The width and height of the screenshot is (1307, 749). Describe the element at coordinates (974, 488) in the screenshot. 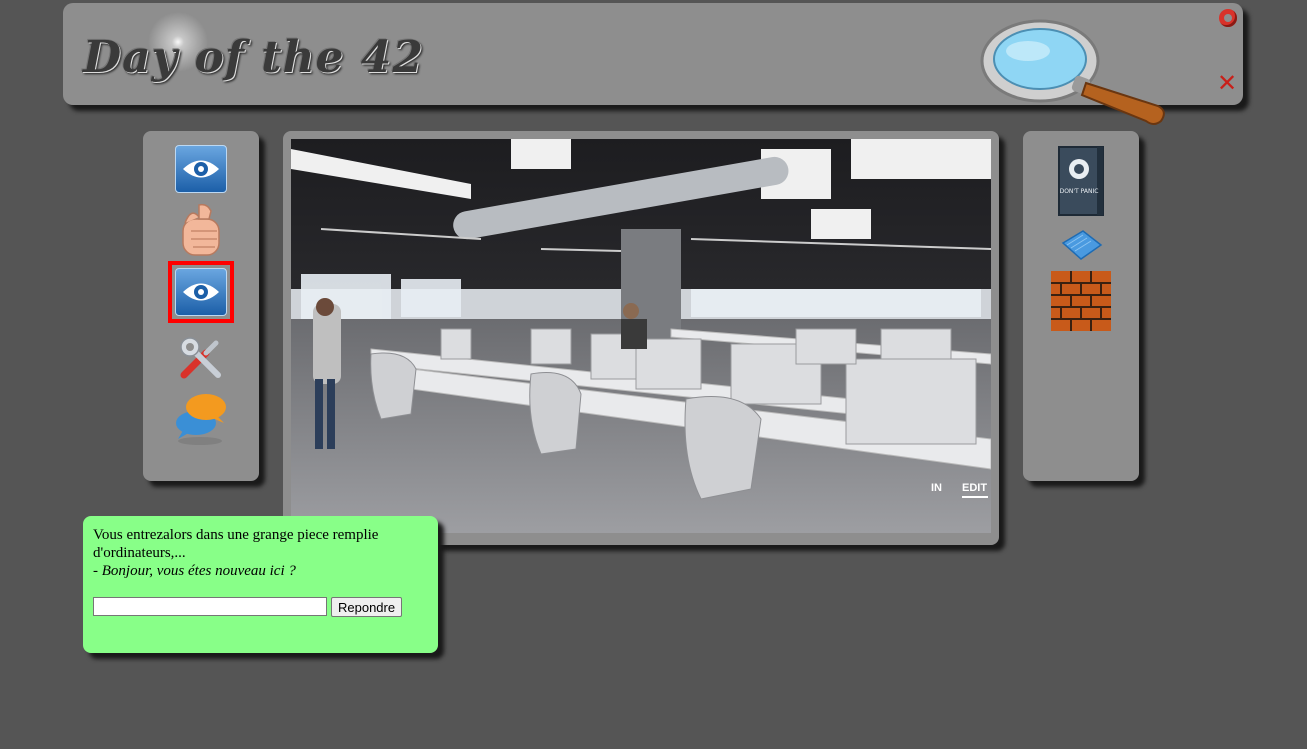

I see `watermark-edit: EDIT` at that location.